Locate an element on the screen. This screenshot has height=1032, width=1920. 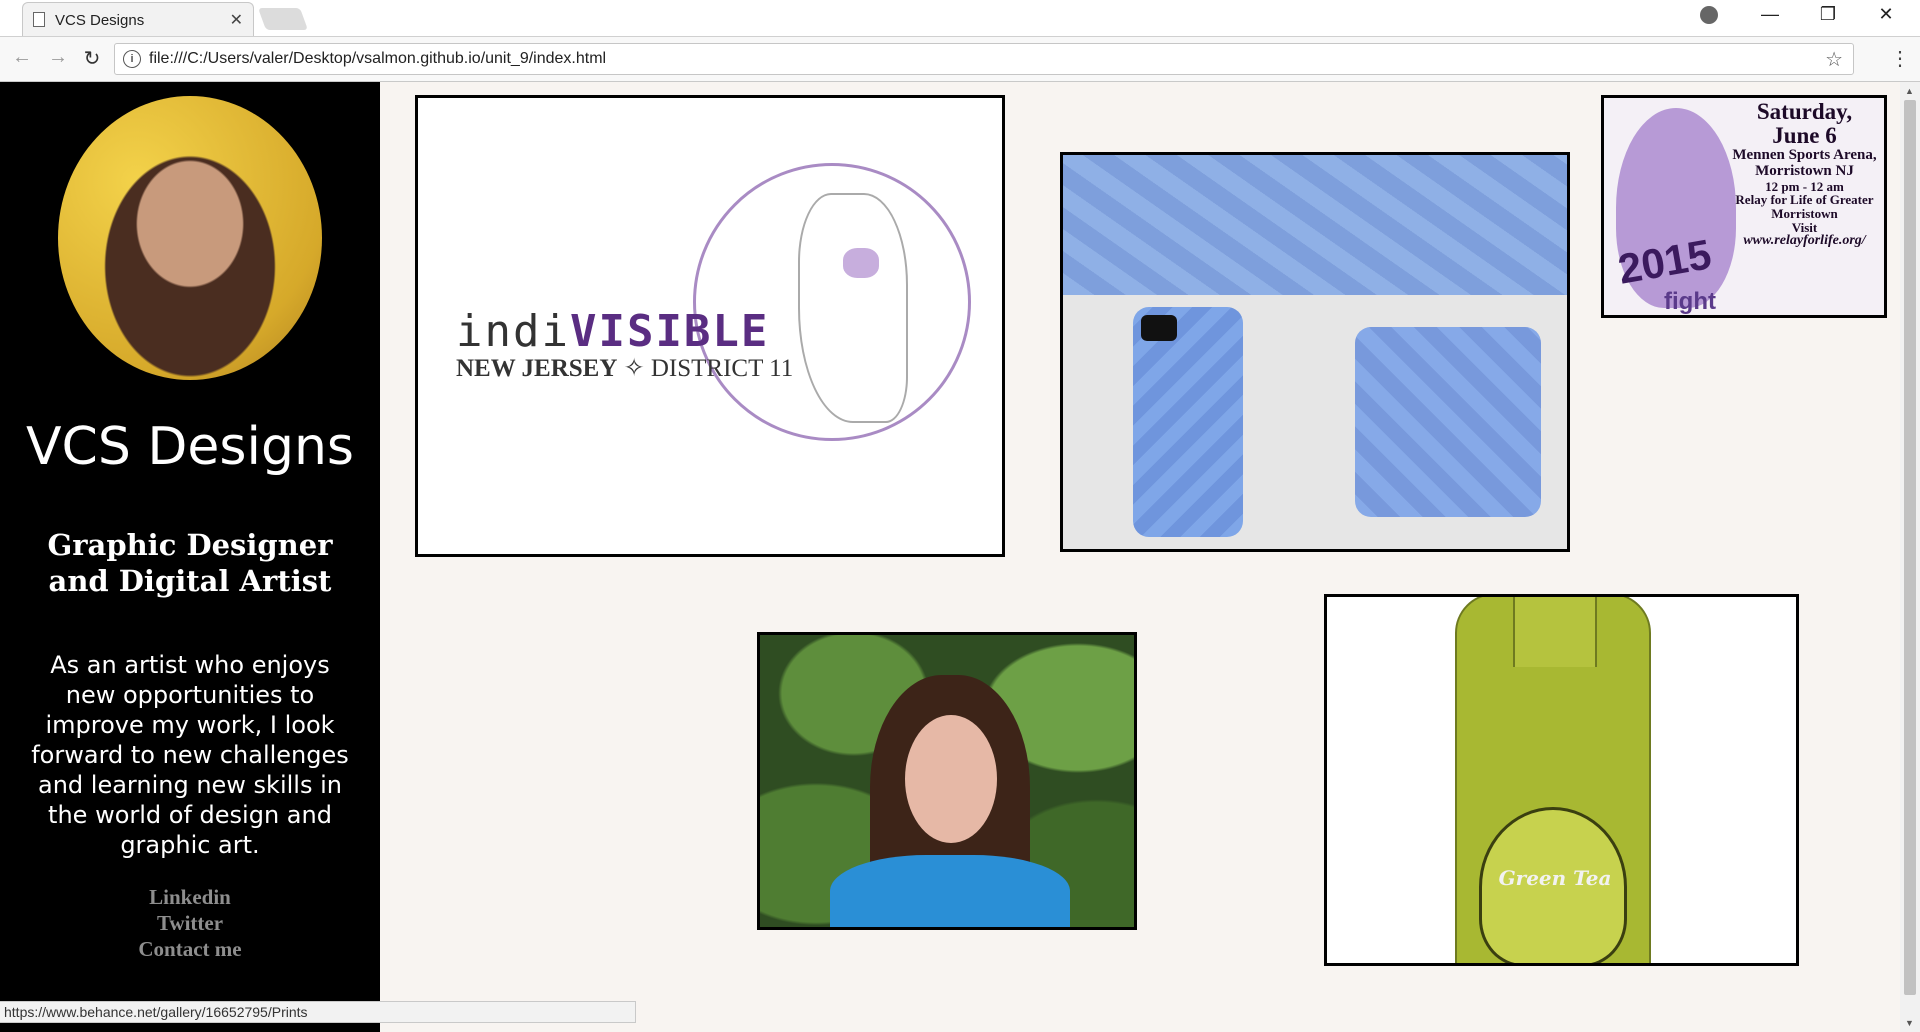
new-tab-button is located at coordinates (283, 19).